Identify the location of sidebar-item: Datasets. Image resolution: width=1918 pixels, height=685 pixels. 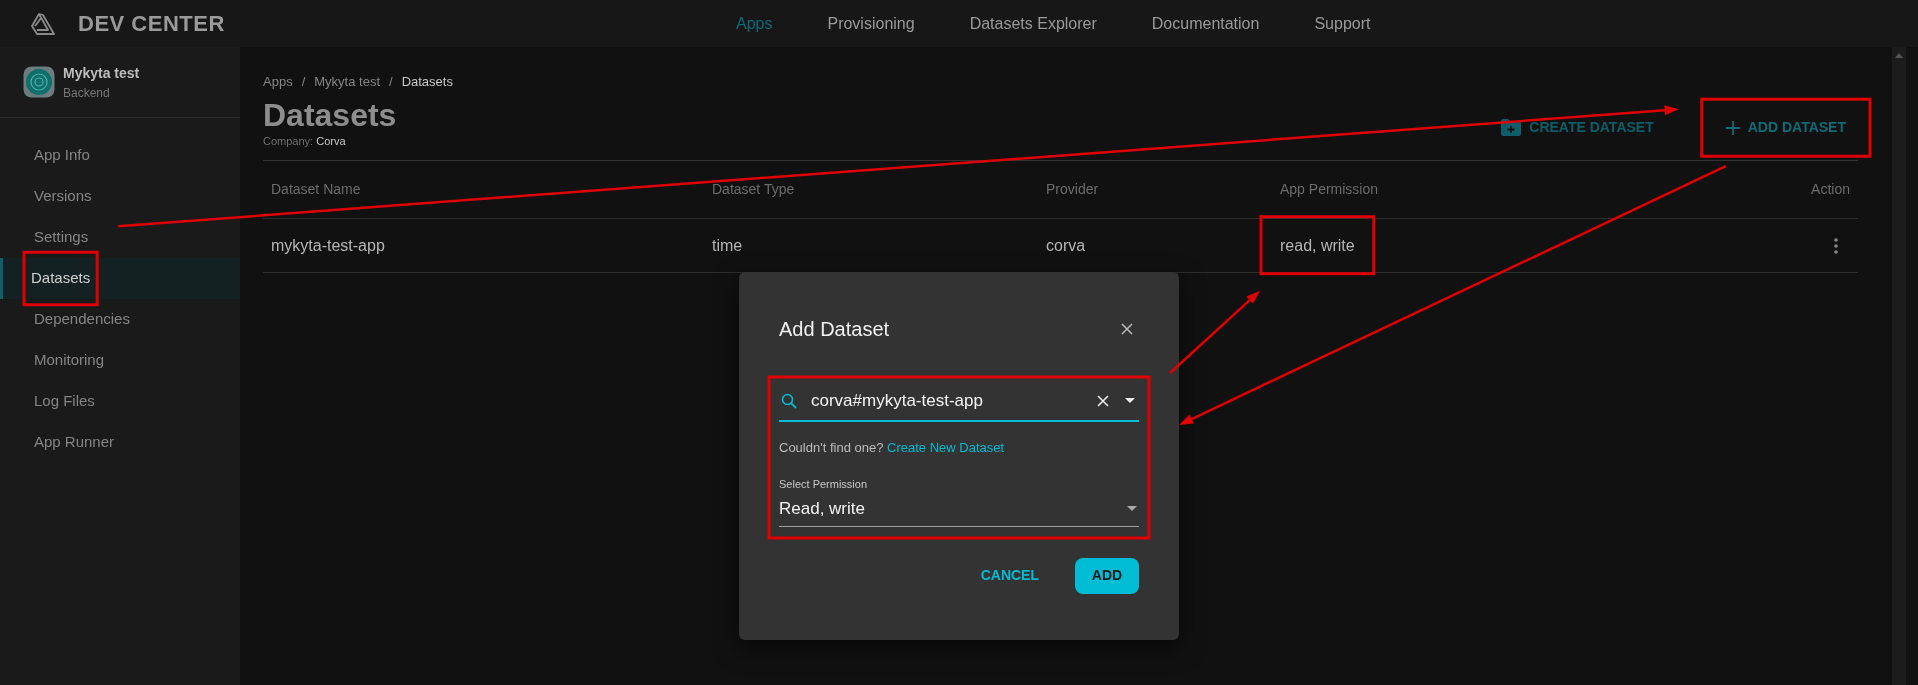
(120, 278).